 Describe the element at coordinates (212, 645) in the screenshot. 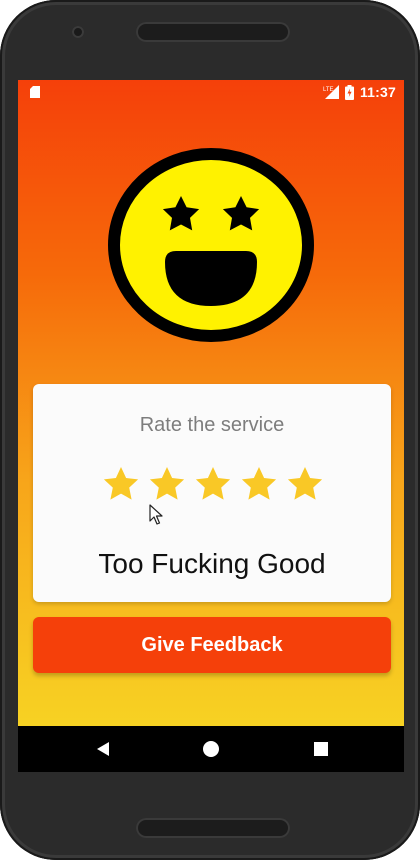

I see `give-feedback-button: Give Feedback` at that location.